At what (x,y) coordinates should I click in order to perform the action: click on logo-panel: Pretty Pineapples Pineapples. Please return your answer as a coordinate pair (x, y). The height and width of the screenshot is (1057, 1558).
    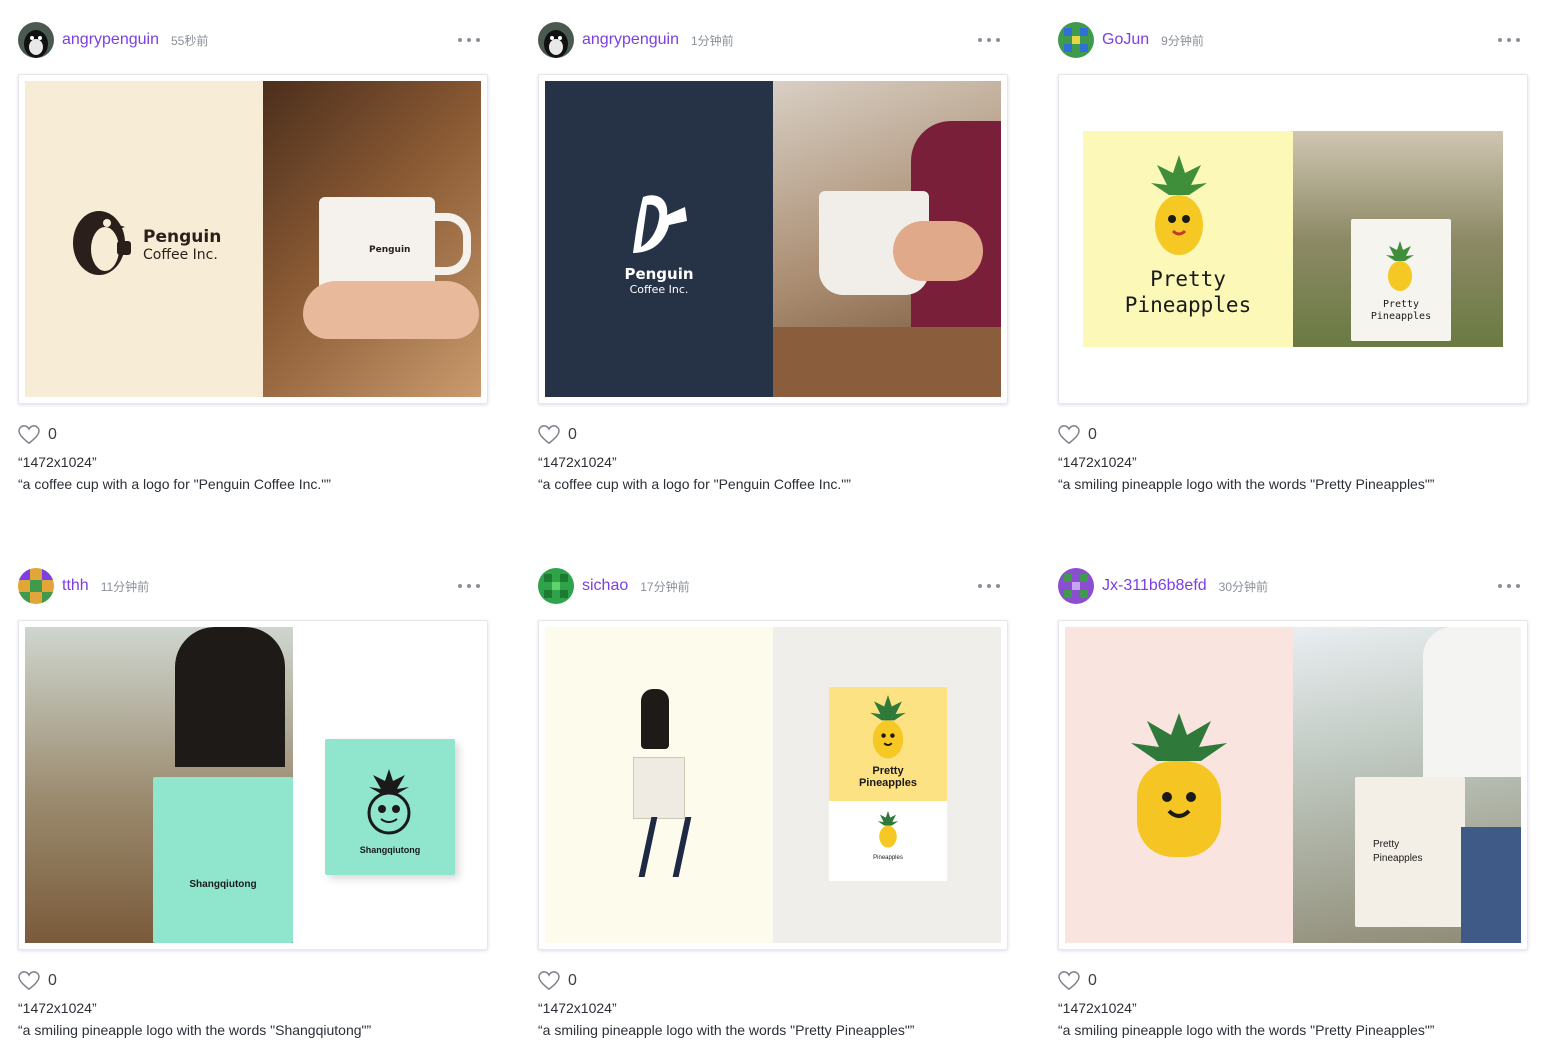
    Looking at the image, I should click on (887, 785).